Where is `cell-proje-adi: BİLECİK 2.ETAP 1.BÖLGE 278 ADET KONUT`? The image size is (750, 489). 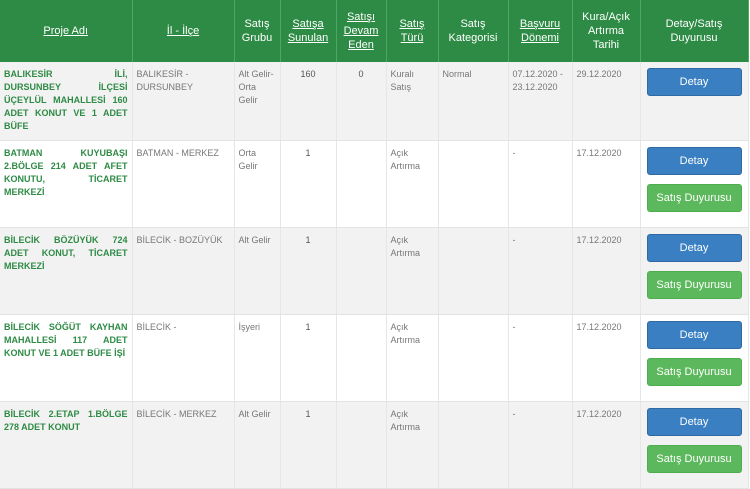
cell-proje-adi: BİLECİK 2.ETAP 1.BÖLGE 278 ADET KONUT is located at coordinates (66, 445).